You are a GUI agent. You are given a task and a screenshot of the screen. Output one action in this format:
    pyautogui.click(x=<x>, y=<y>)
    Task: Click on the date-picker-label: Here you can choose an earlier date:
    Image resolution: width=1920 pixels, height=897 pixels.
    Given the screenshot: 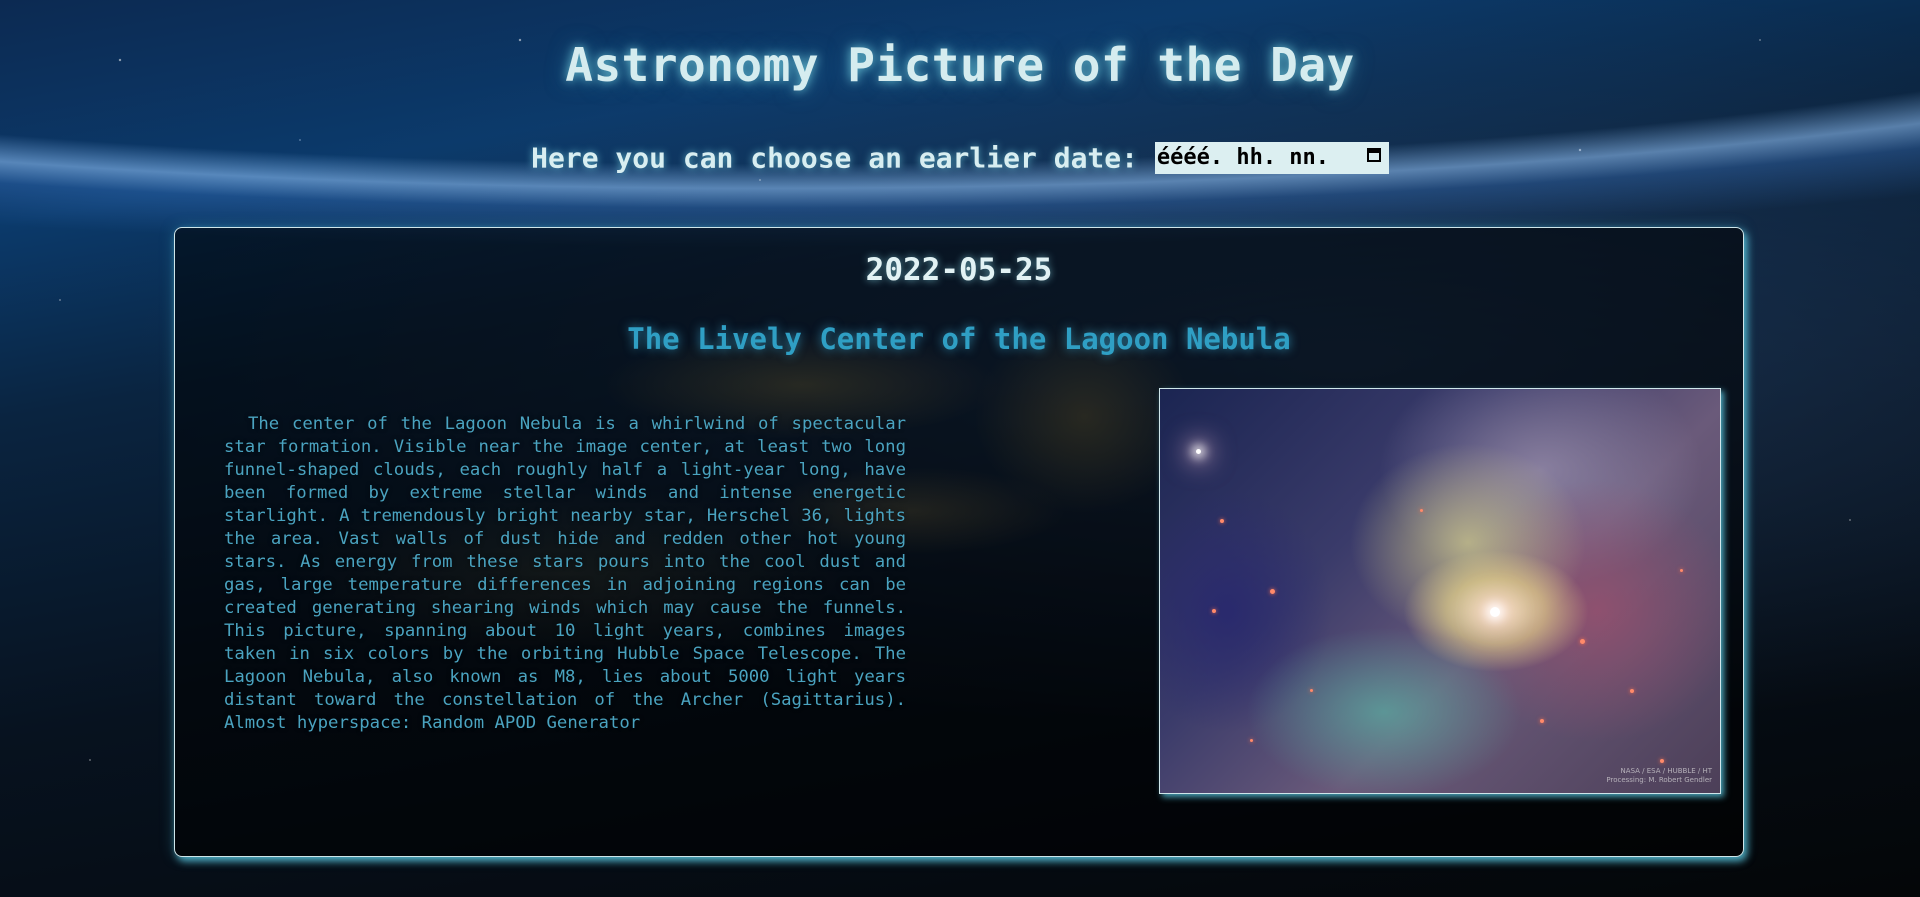 What is the action you would take?
    pyautogui.click(x=834, y=158)
    